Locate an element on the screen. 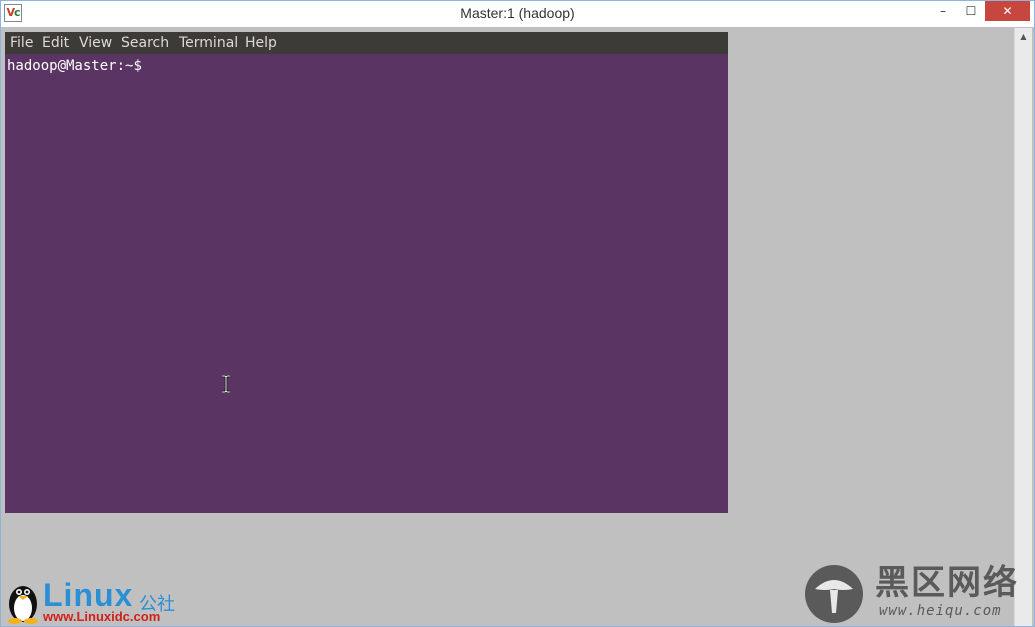  linux-watermark: Linux 公社 www.Linuxidc.com is located at coordinates (95, 602).